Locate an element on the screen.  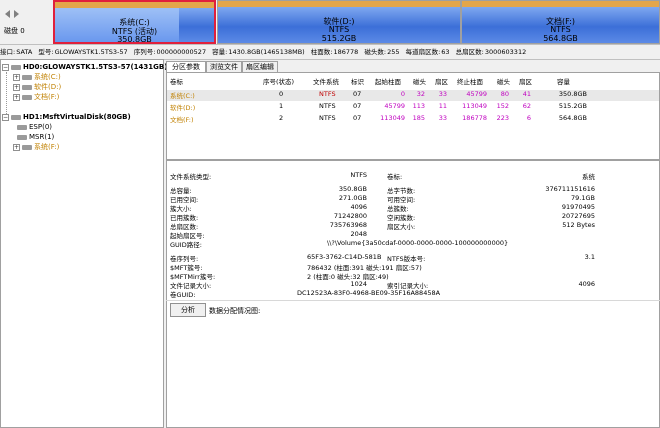
tree-node-hd1: − HD1:MsftVirtualDisk(80GB) is located at coordinates (66, 117).